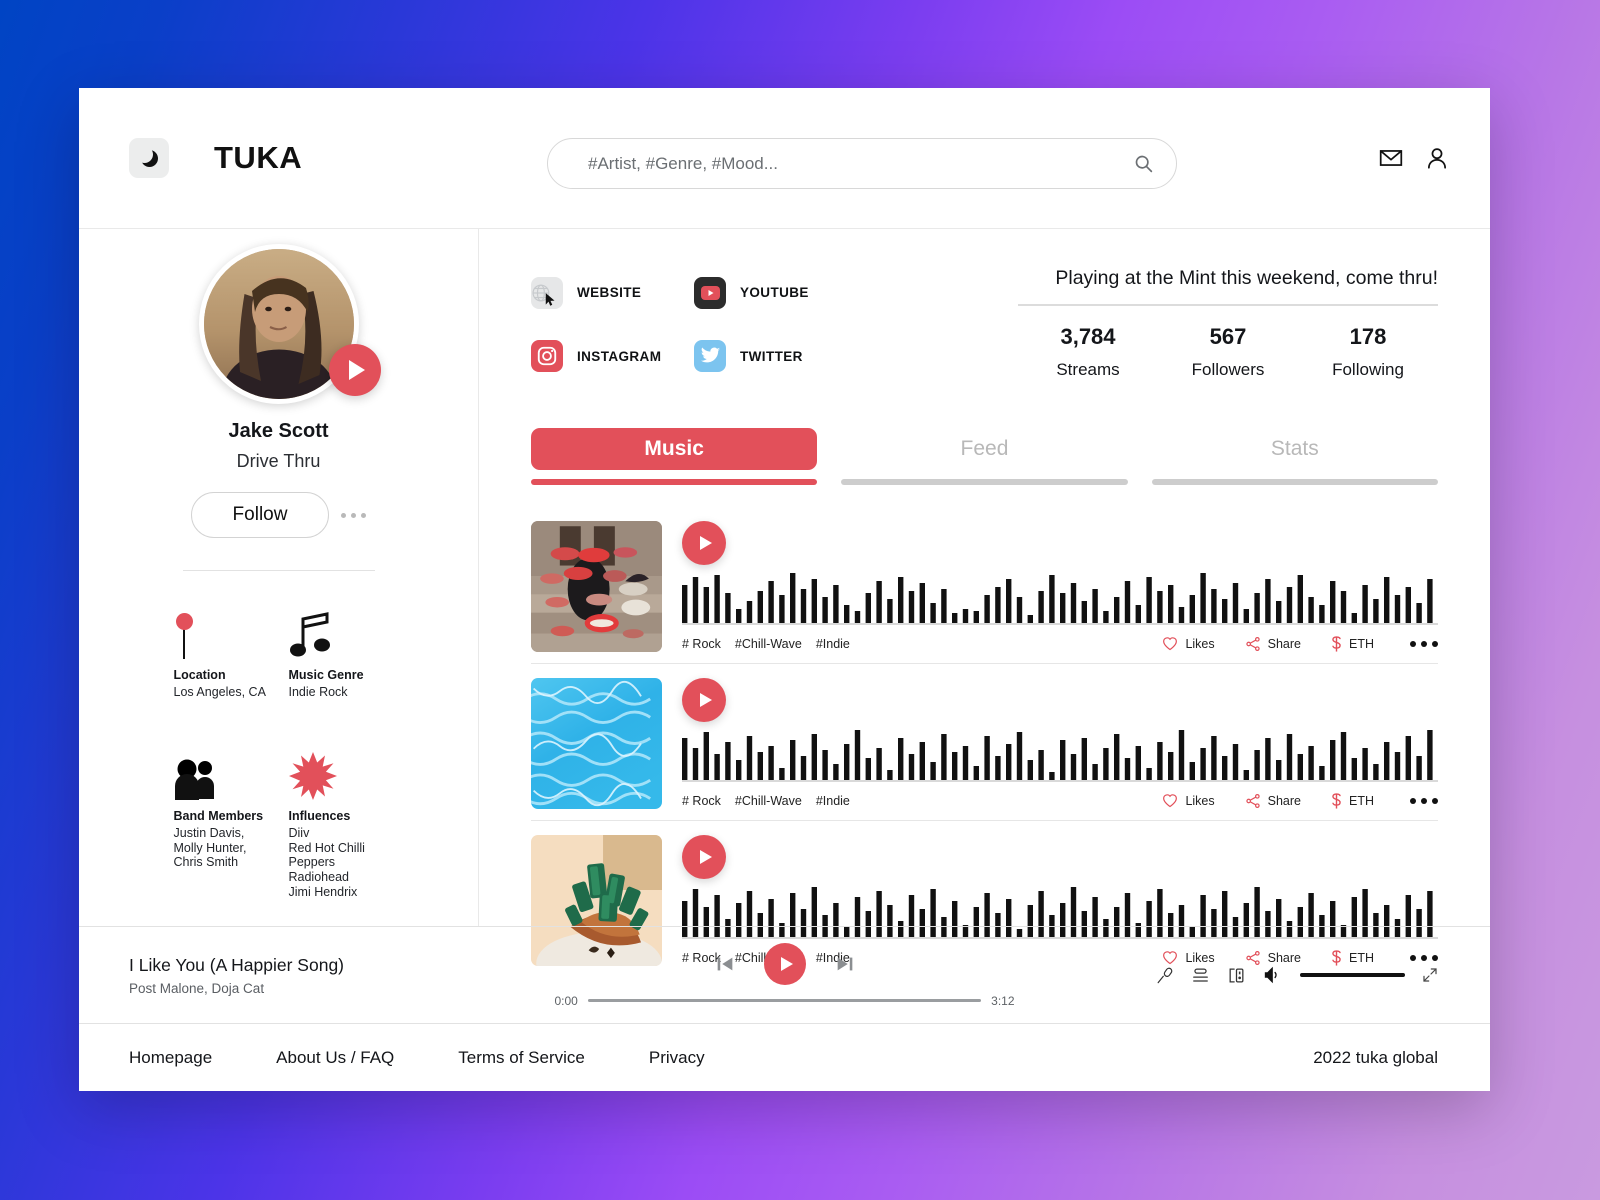  I want to click on tab-stats: Stats, so click(1294, 456).